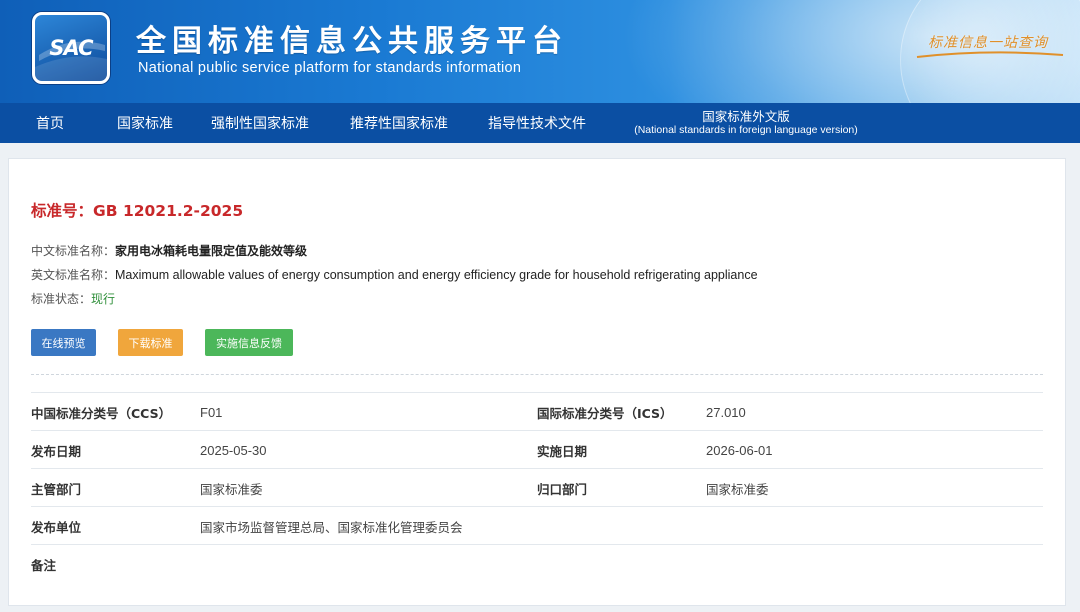 This screenshot has height=612, width=1080. Describe the element at coordinates (61, 299) in the screenshot. I see `status-label: 标准状态：` at that location.